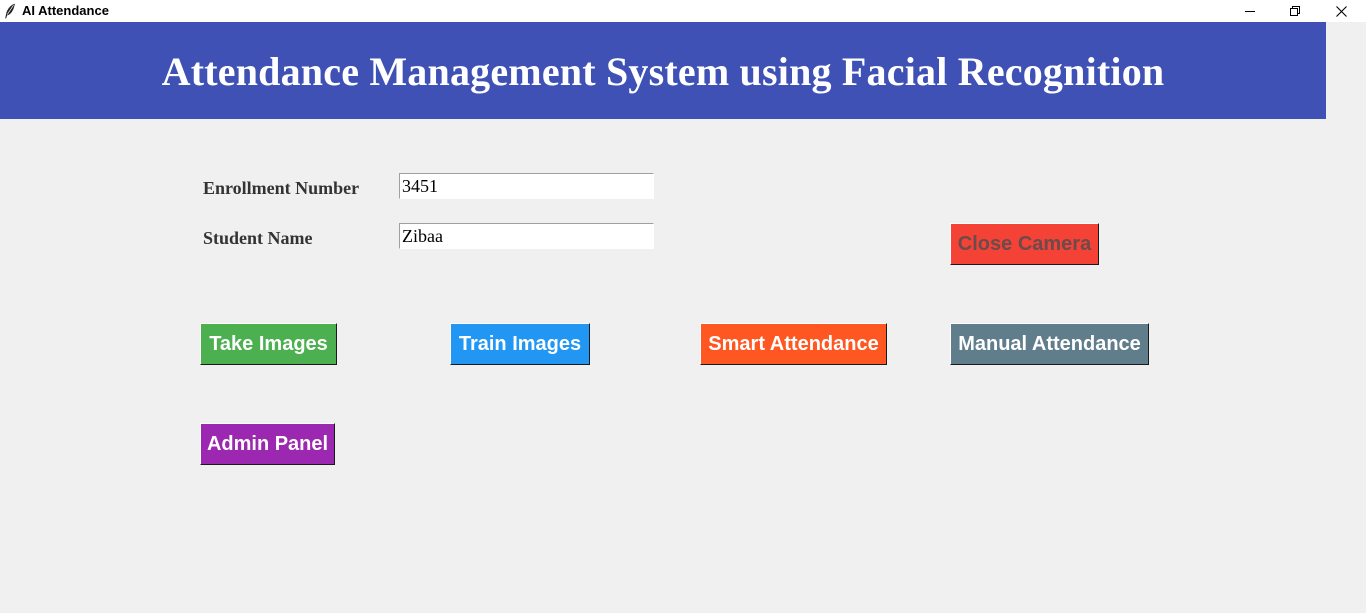 The width and height of the screenshot is (1366, 613). I want to click on enrollment-number-label: Enrollment Number, so click(281, 188).